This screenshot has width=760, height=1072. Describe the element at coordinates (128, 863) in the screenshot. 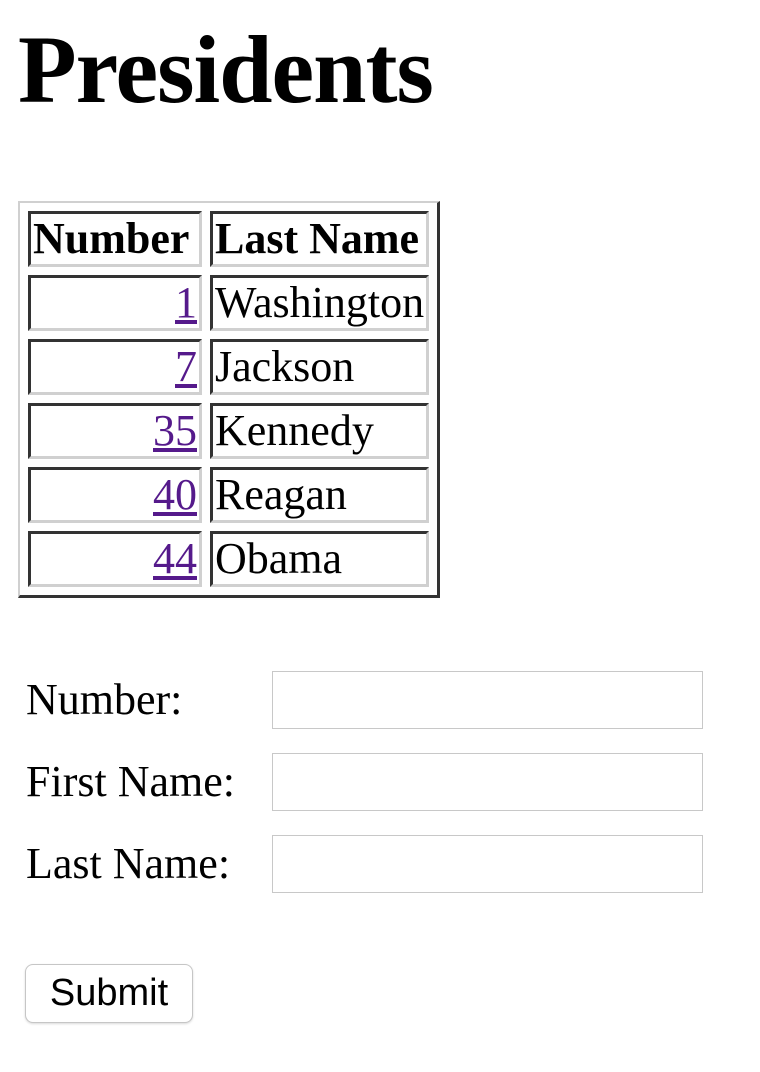

I see `last-name-field-label: Last Name:` at that location.